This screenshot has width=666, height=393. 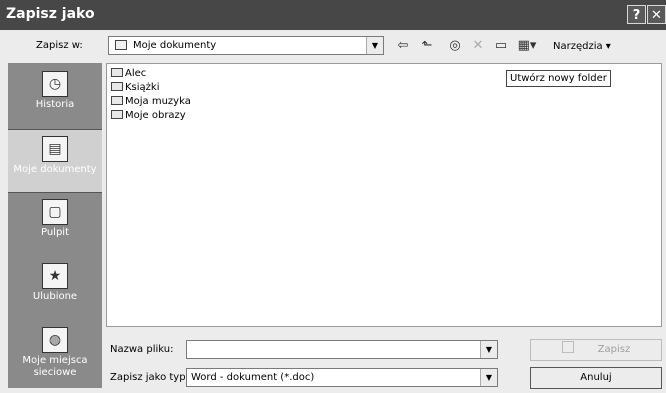 What do you see at coordinates (55, 340) in the screenshot?
I see `network-places-icon: ◍` at bounding box center [55, 340].